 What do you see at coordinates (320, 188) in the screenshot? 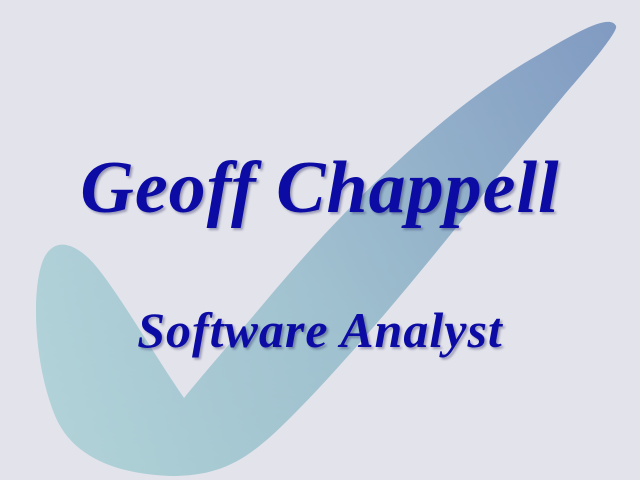
I see `page-title: Geoff Chappell` at bounding box center [320, 188].